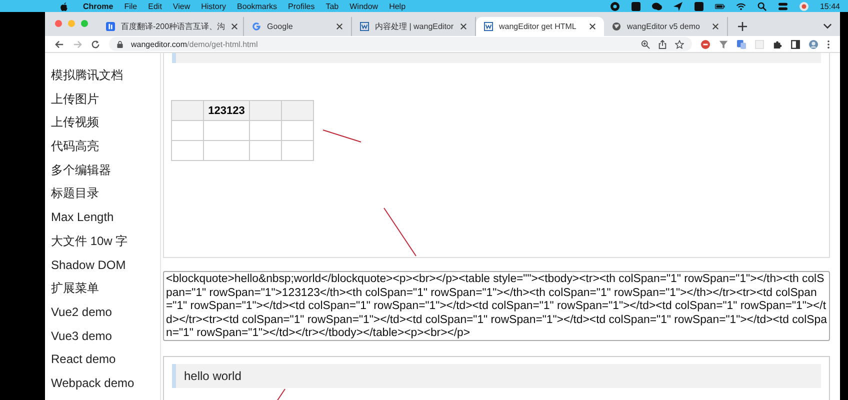  What do you see at coordinates (645, 44) in the screenshot?
I see `zoom-icon` at bounding box center [645, 44].